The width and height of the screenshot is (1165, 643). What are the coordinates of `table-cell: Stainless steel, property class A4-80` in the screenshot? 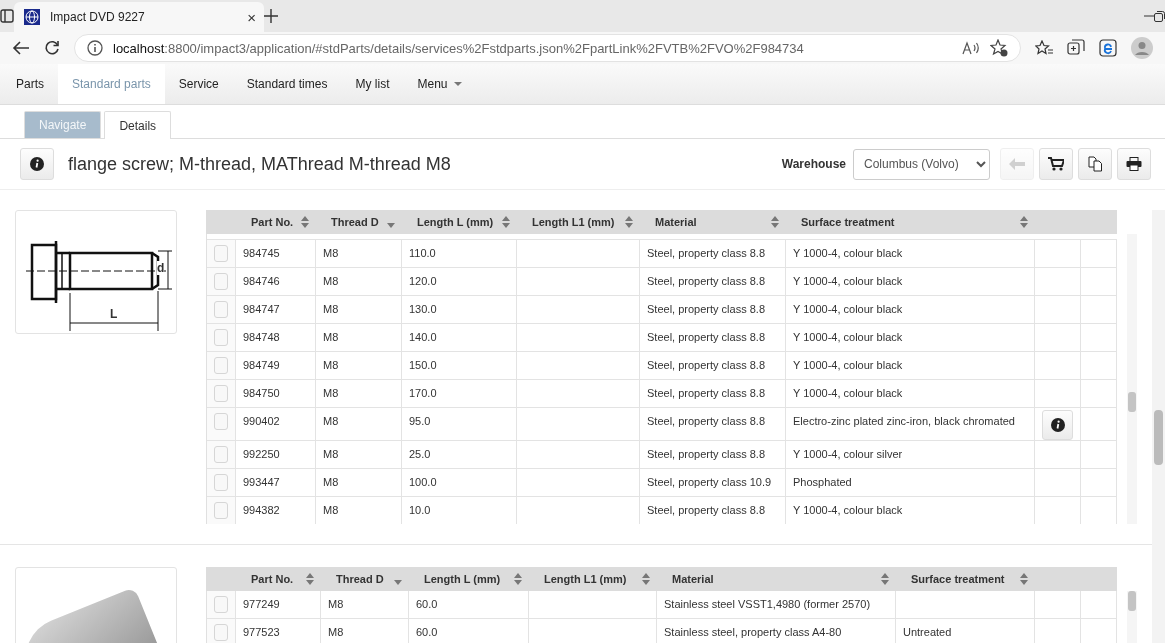 It's located at (753, 632).